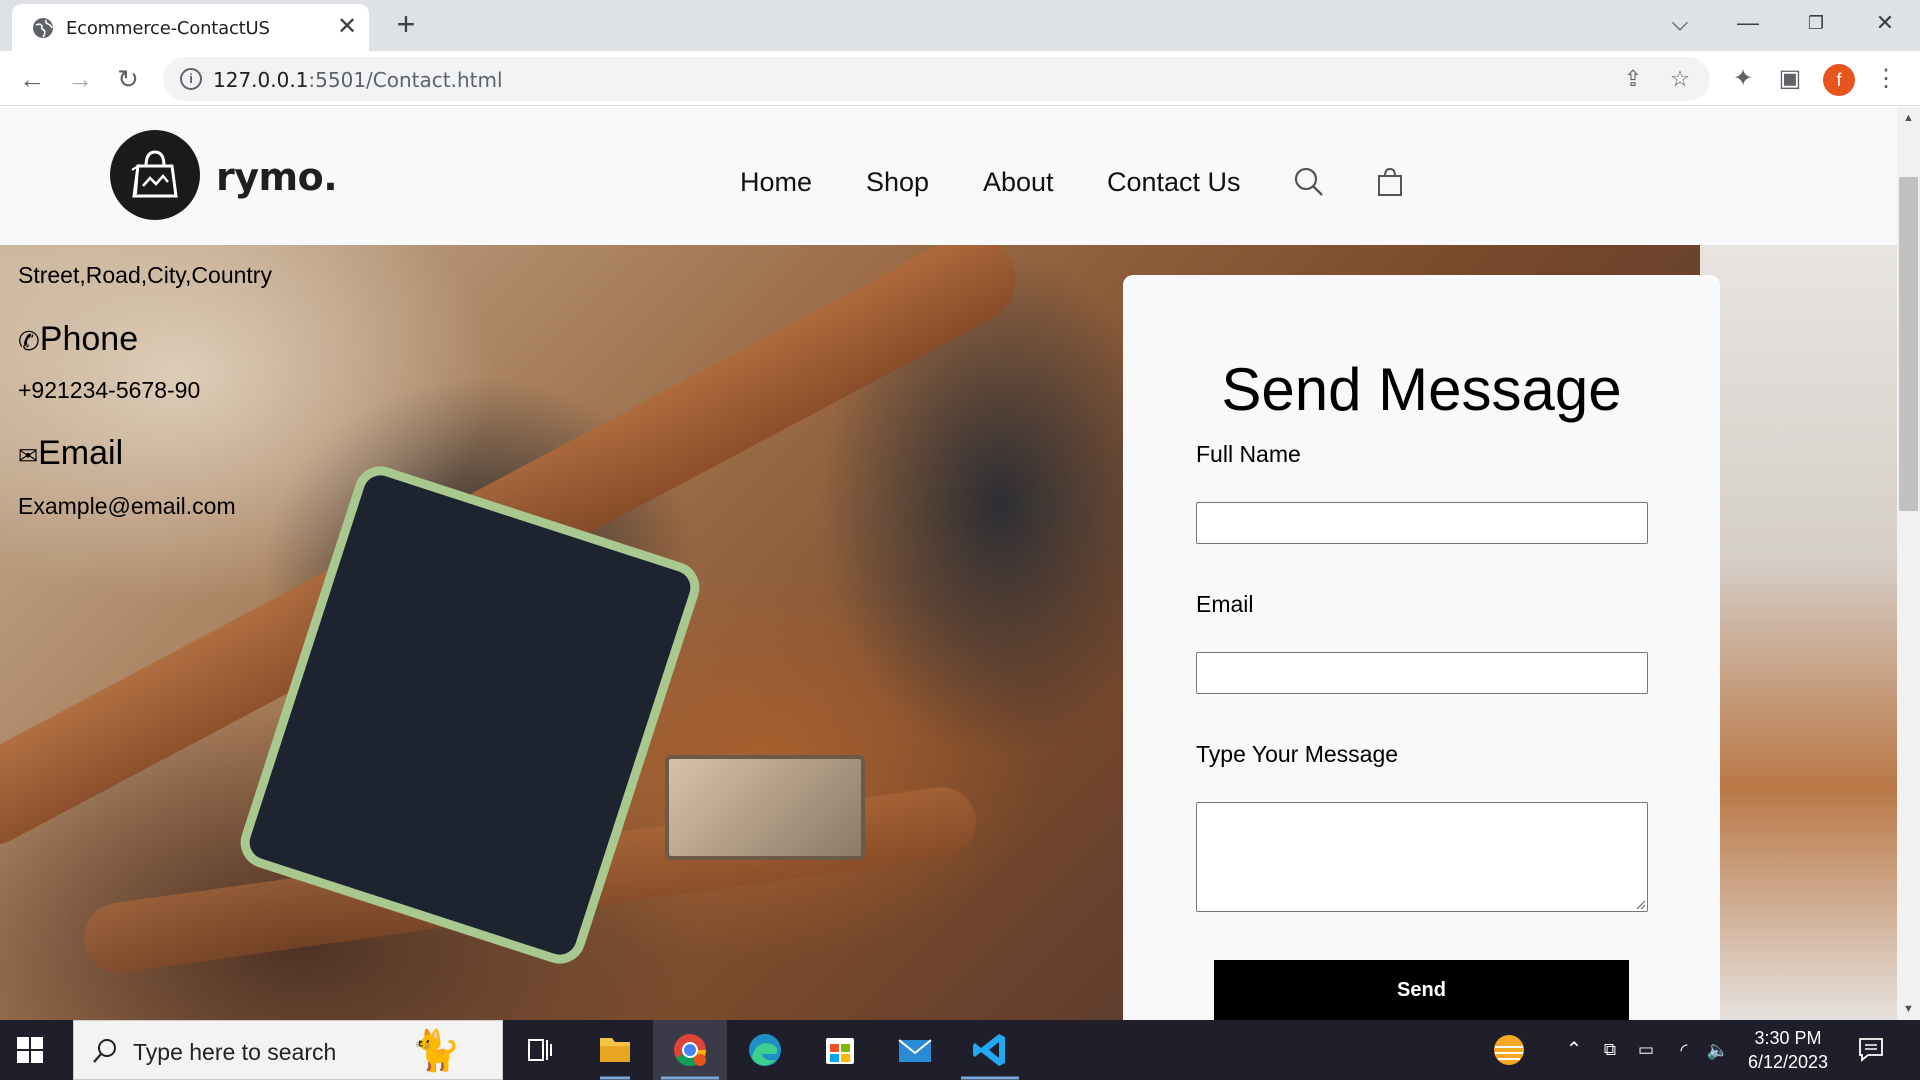 This screenshot has width=1920, height=1080. Describe the element at coordinates (347, 27) in the screenshot. I see `tab-close-icon: ✕` at that location.